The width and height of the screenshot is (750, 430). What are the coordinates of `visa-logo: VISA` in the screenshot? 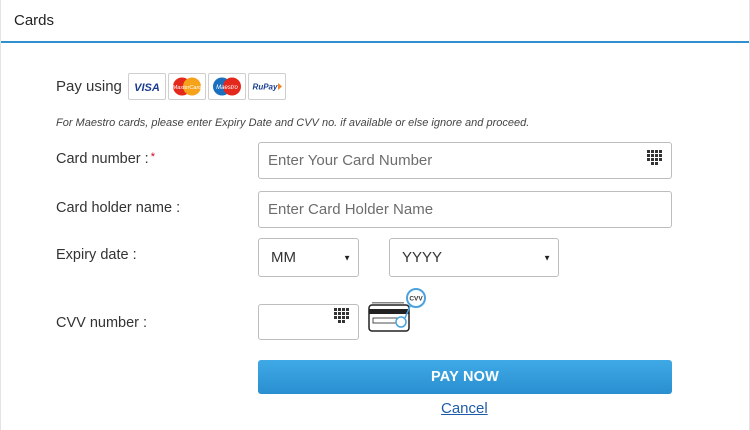 It's located at (146, 86).